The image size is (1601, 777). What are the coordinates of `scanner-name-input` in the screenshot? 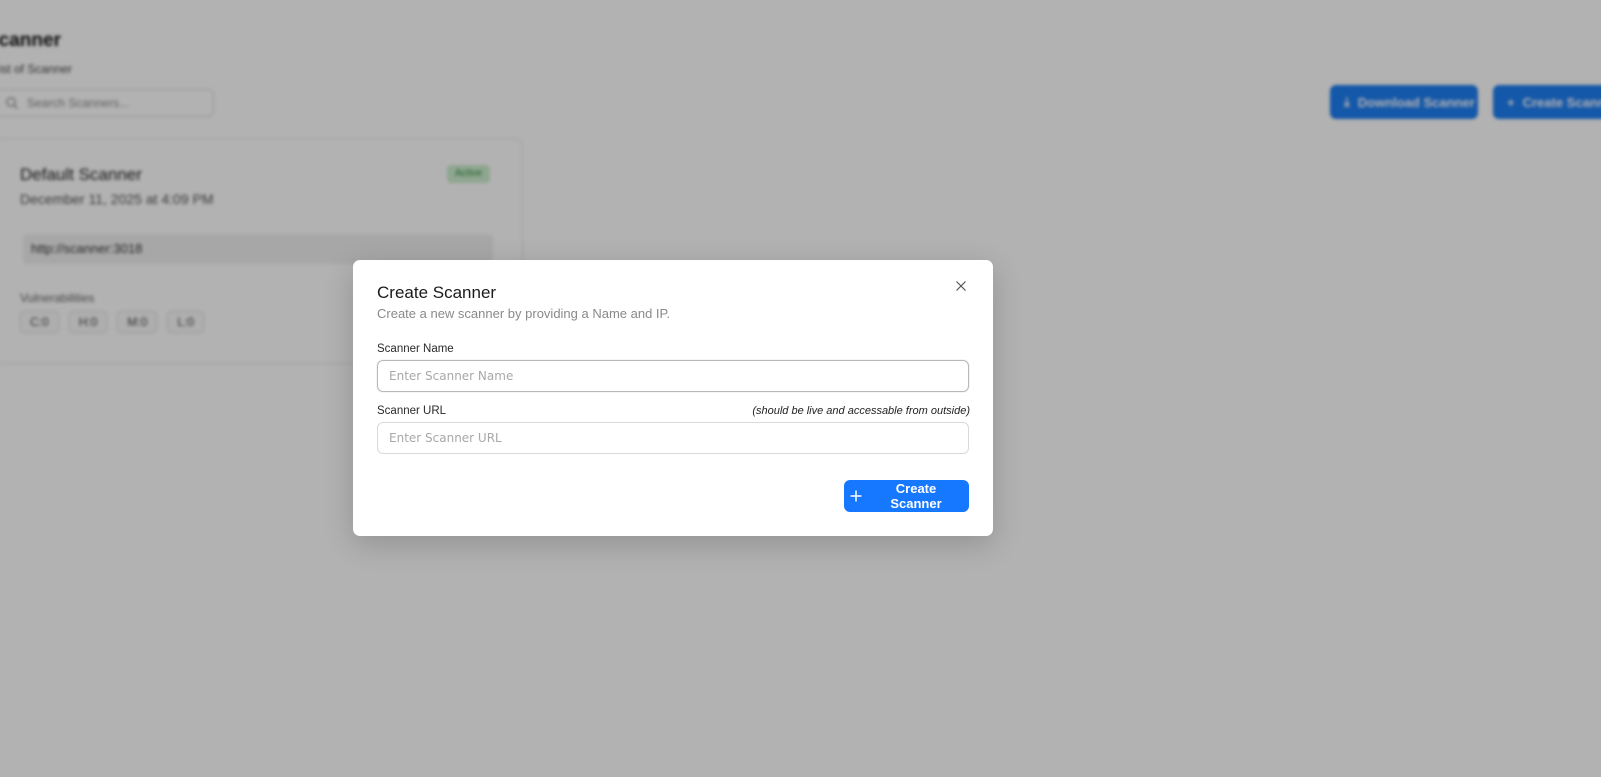 It's located at (673, 376).